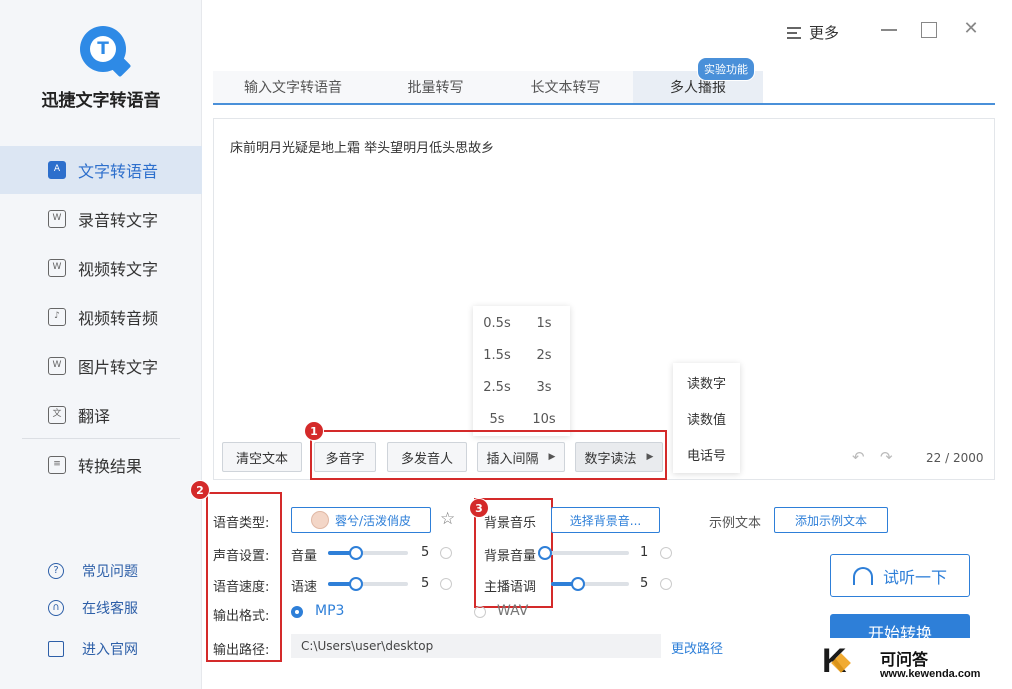 This screenshot has height=689, width=1012. Describe the element at coordinates (57, 415) in the screenshot. I see `translate-icon: 文` at that location.